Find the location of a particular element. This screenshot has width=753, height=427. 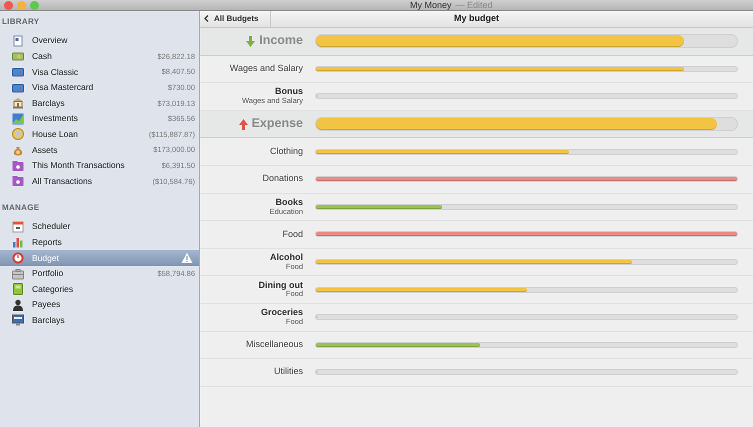

category-label: Donations is located at coordinates (282, 179).